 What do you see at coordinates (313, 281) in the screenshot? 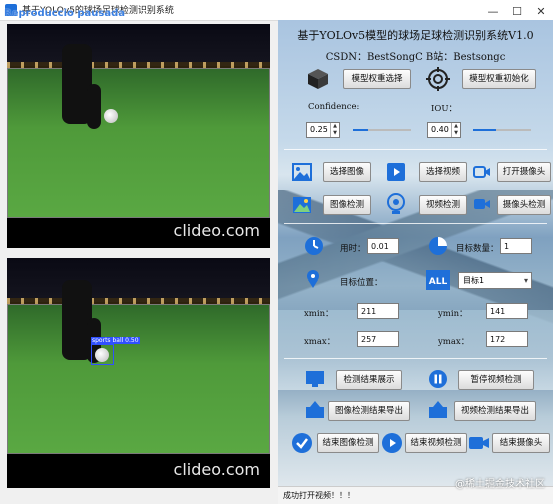
I see `position-icon` at bounding box center [313, 281].